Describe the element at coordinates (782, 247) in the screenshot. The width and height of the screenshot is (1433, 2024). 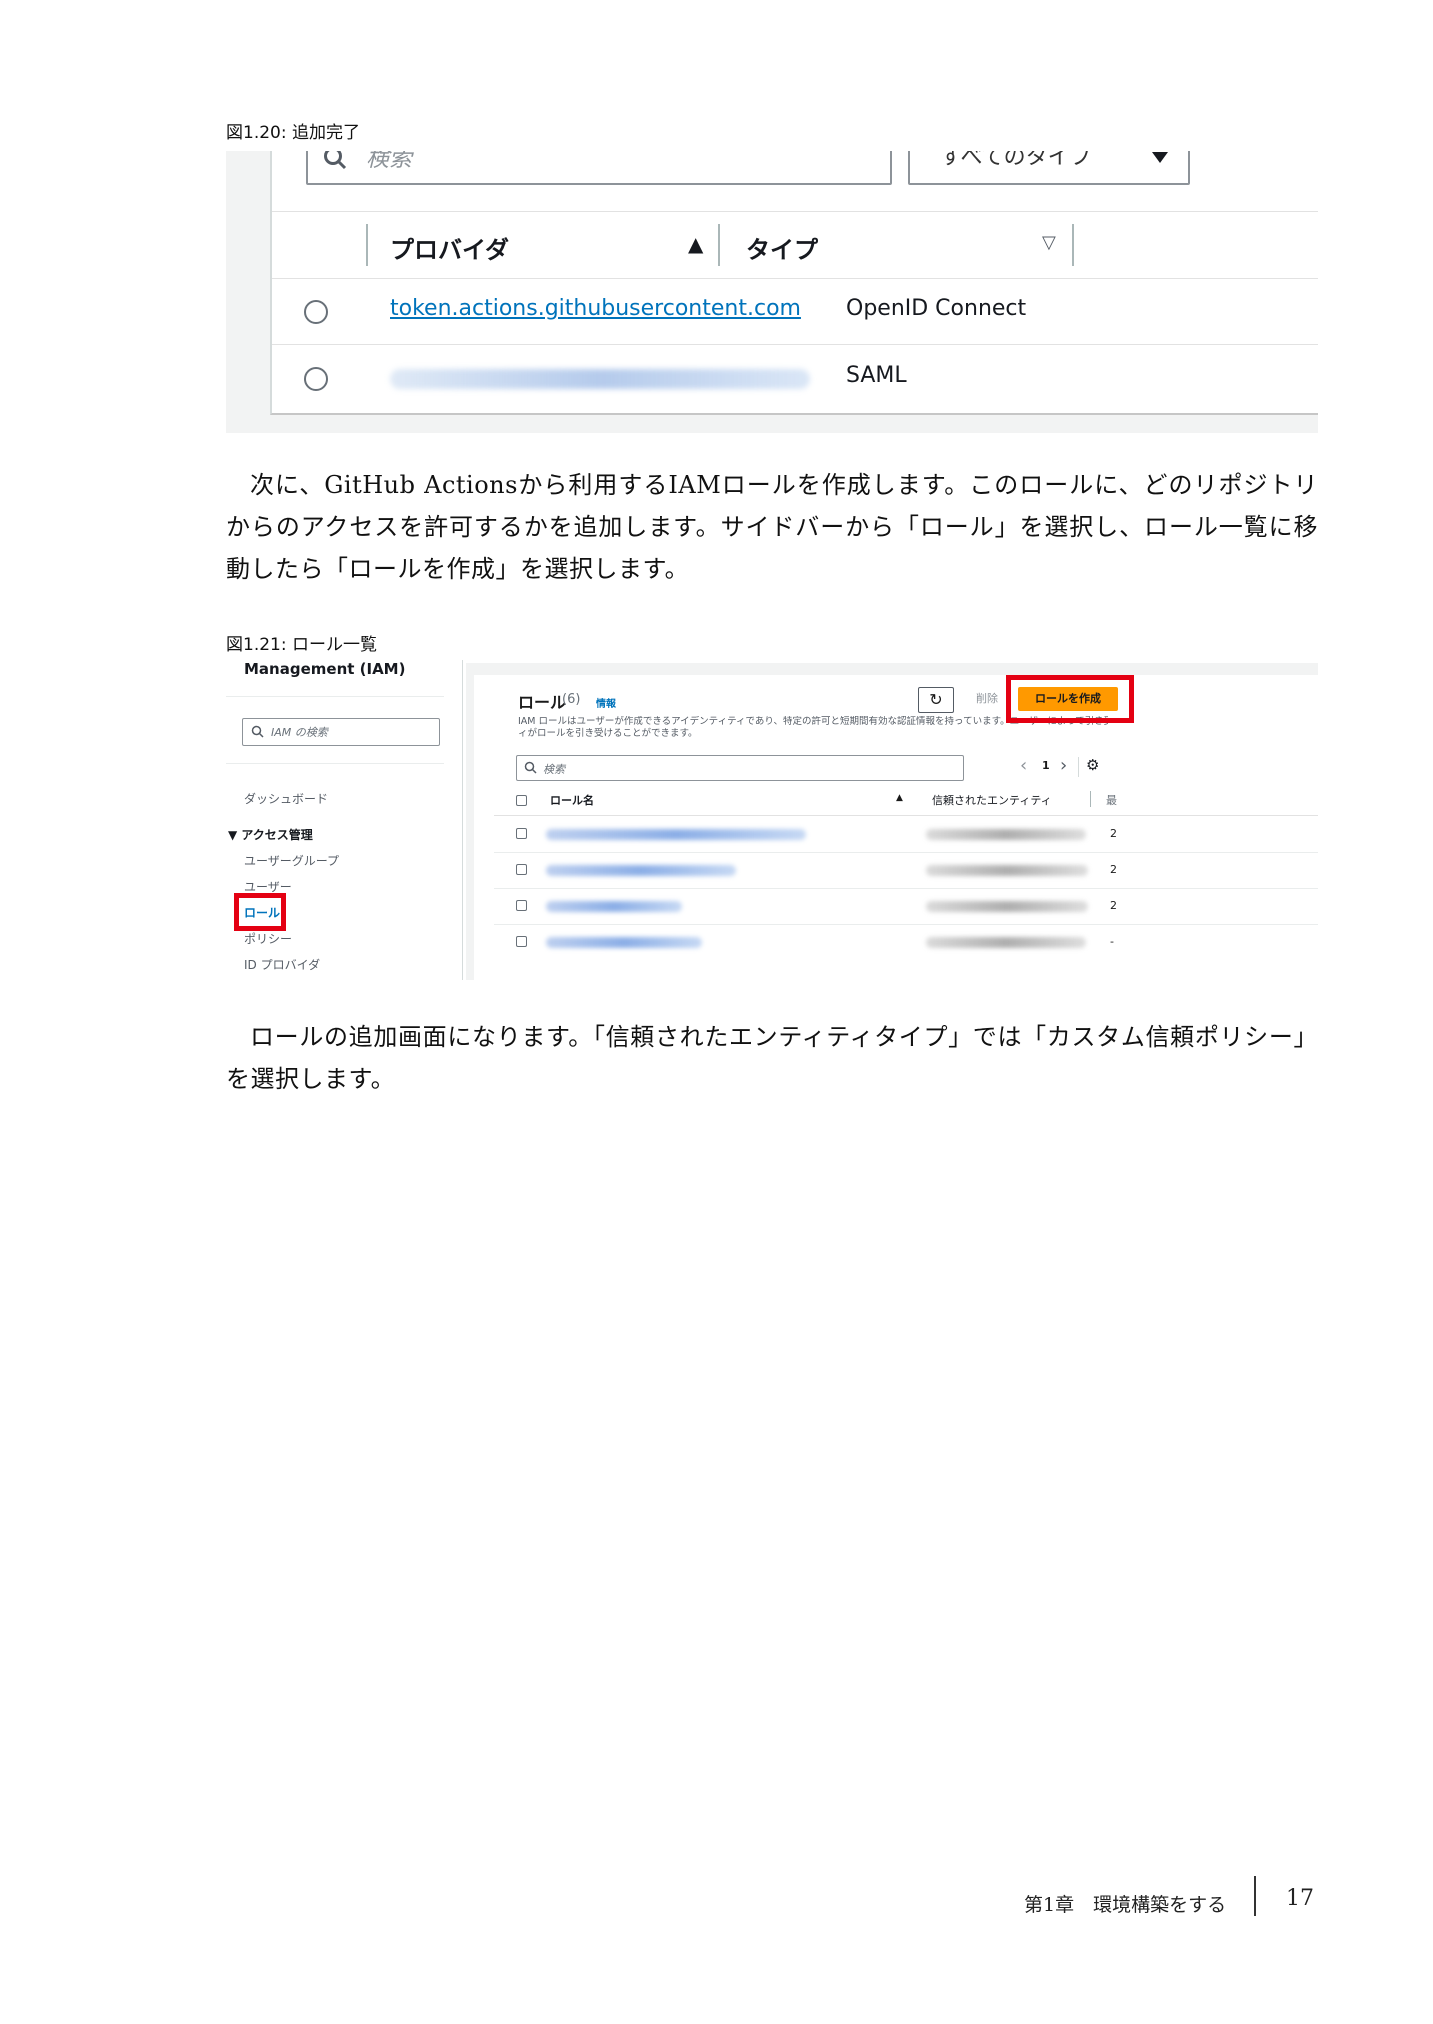
I see `column-header-type: タイプ` at that location.